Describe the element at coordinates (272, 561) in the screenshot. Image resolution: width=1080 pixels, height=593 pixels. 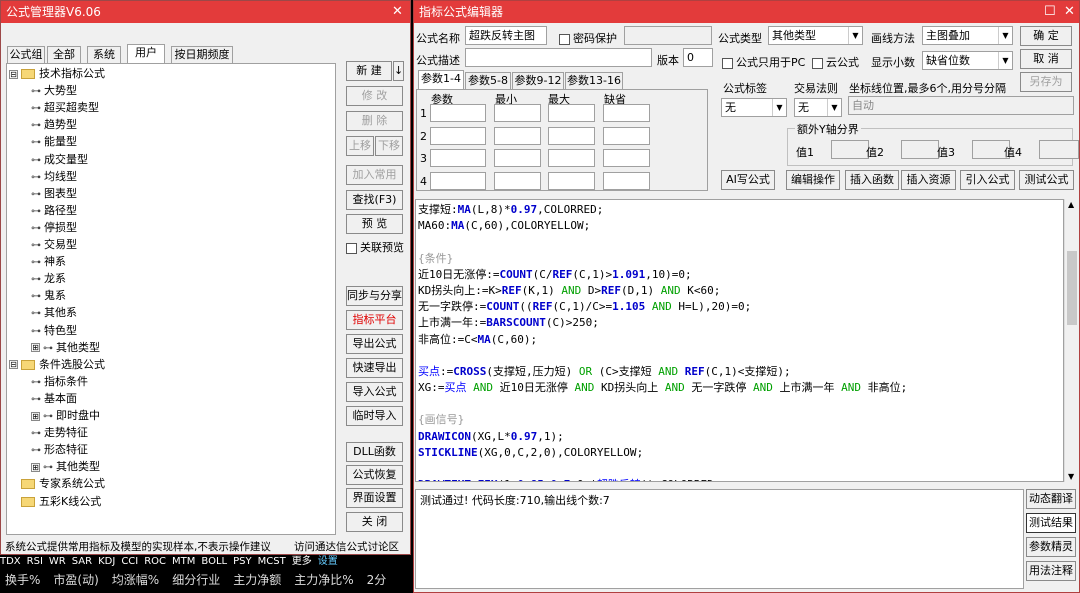
I see `strip-item: MCST` at that location.